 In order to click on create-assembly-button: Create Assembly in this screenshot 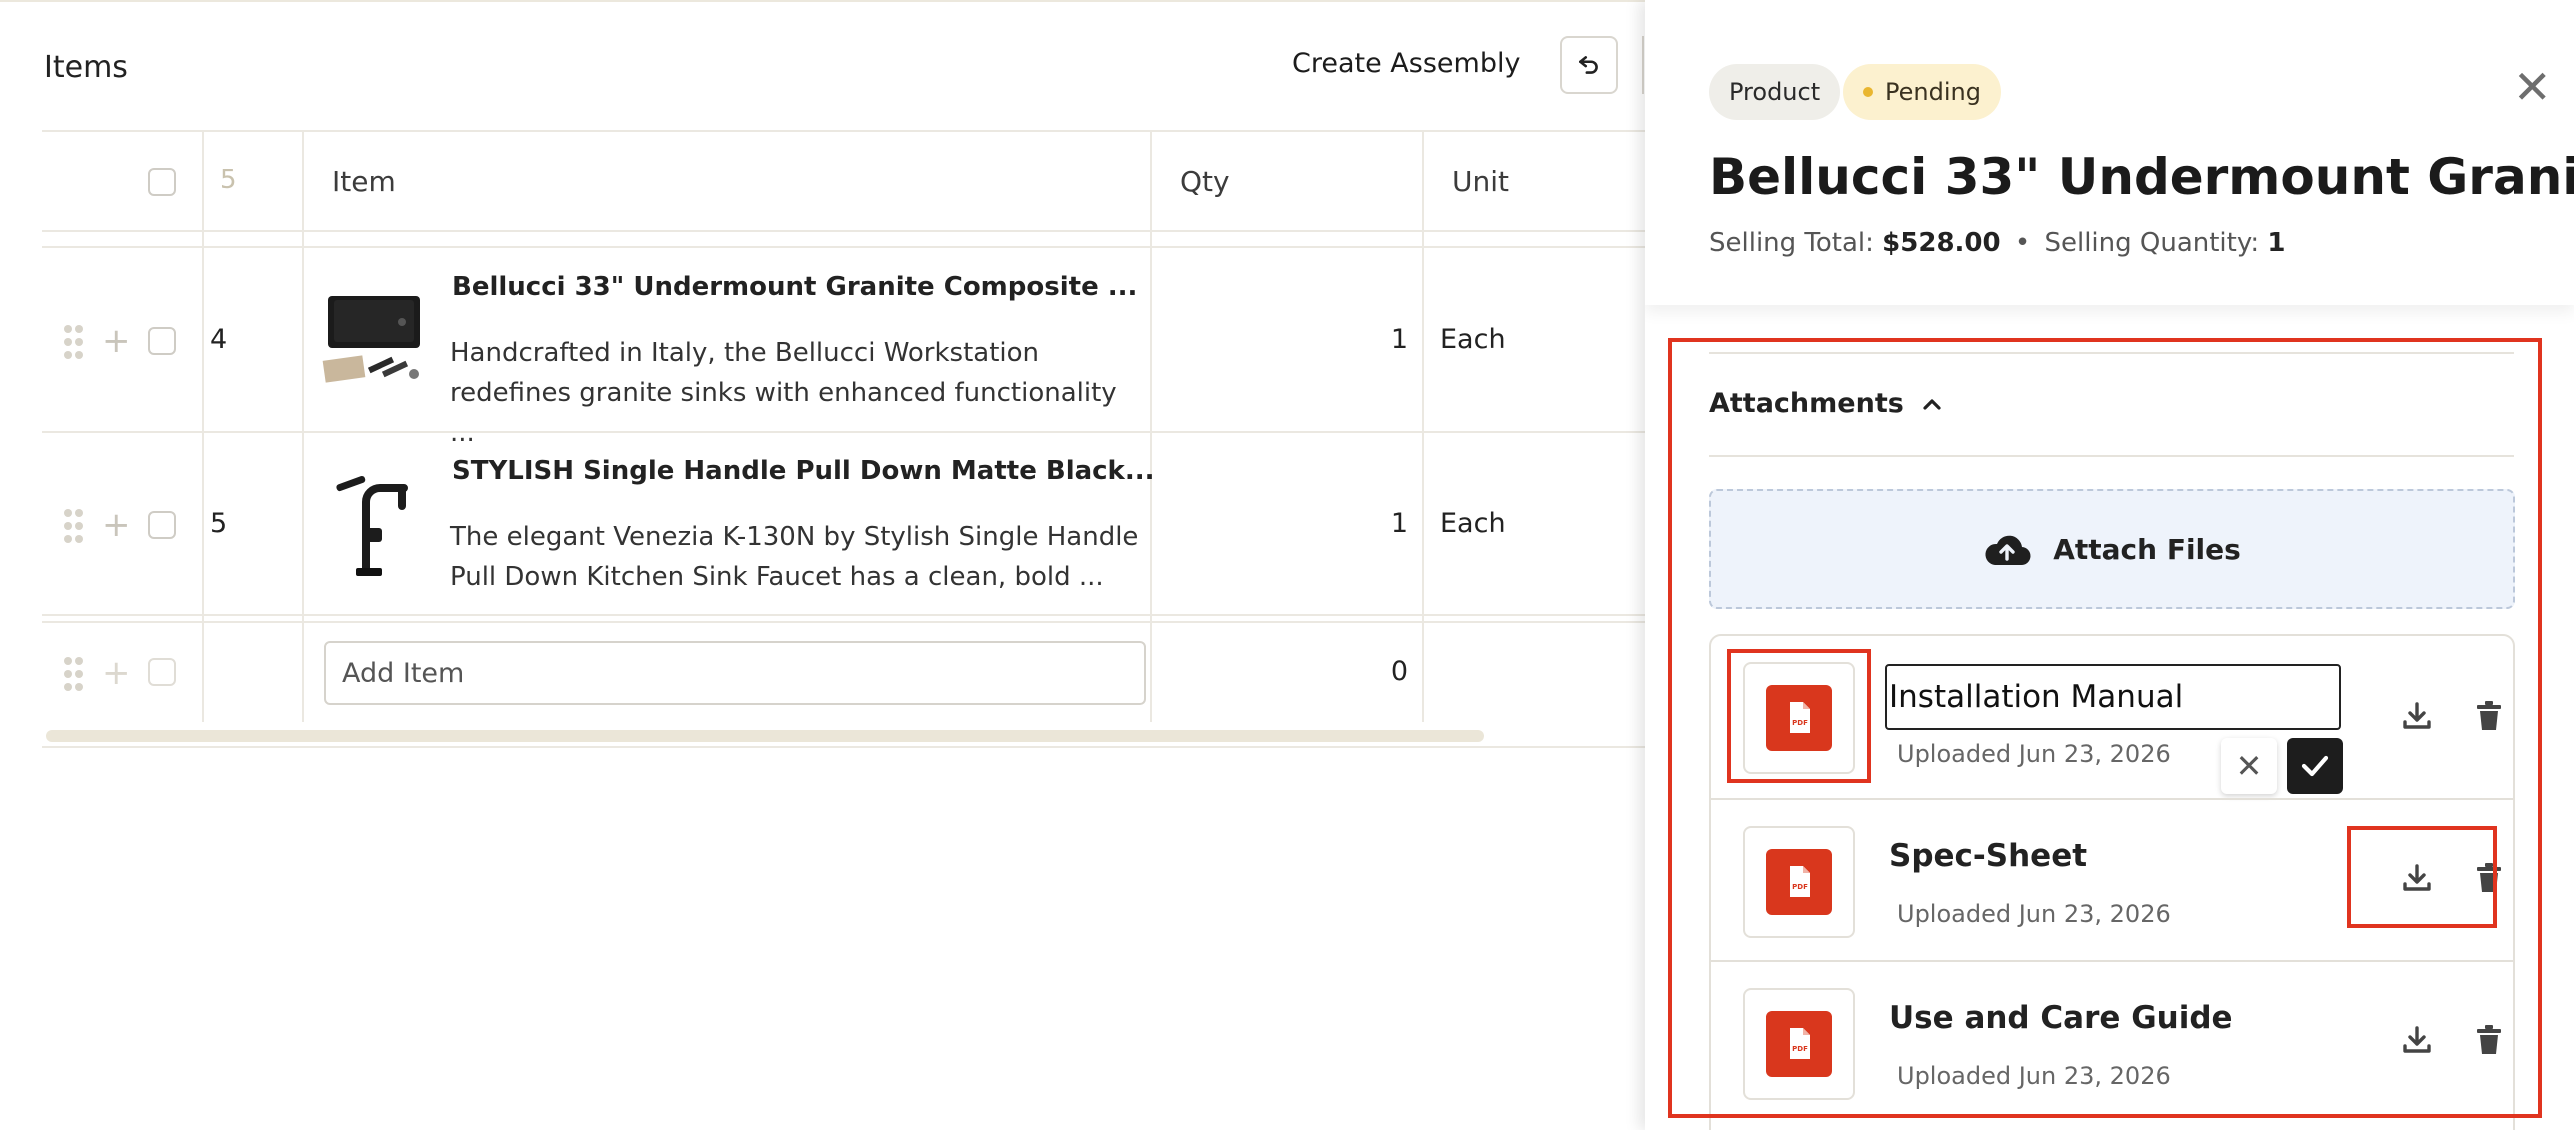, I will do `click(1406, 63)`.